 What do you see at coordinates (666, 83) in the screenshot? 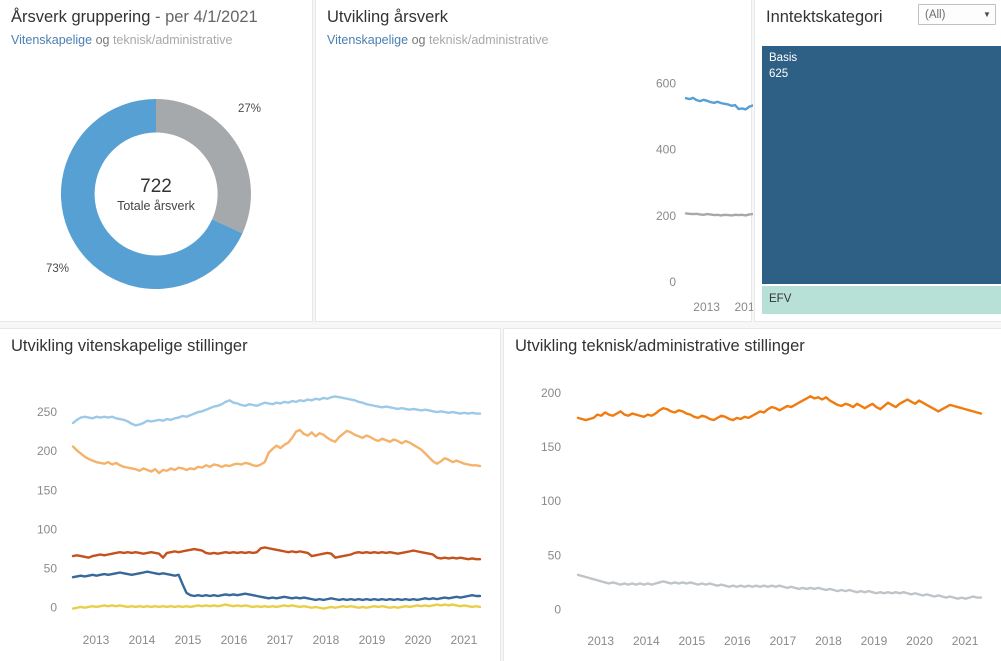
I see `y-axis-tick-label: 600` at bounding box center [666, 83].